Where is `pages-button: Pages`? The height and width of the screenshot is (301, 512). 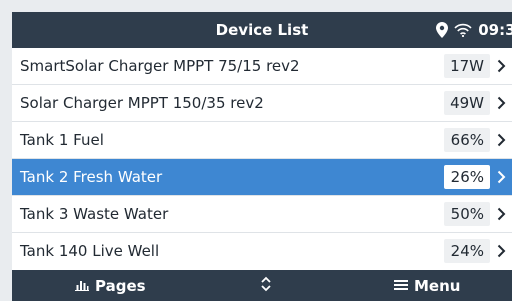 pages-button: Pages is located at coordinates (110, 285).